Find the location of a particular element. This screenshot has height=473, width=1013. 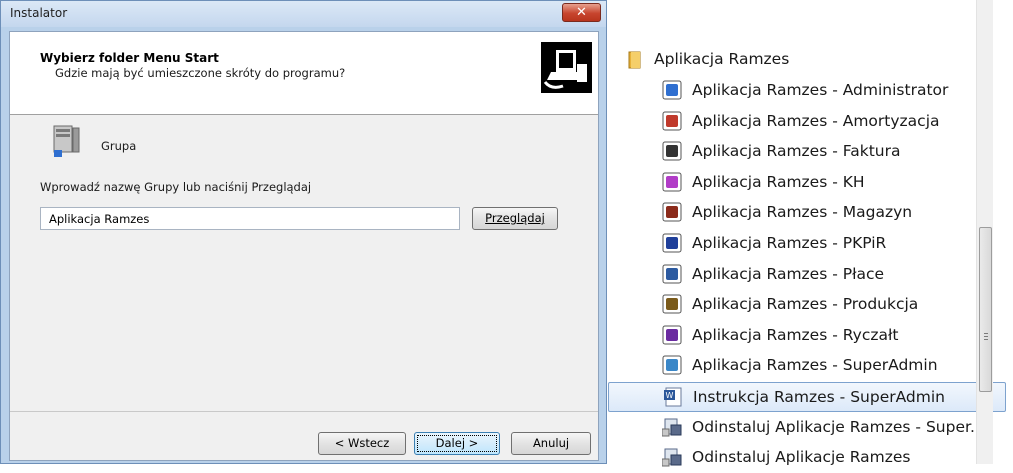

ryczalt-icon is located at coordinates (672, 335).